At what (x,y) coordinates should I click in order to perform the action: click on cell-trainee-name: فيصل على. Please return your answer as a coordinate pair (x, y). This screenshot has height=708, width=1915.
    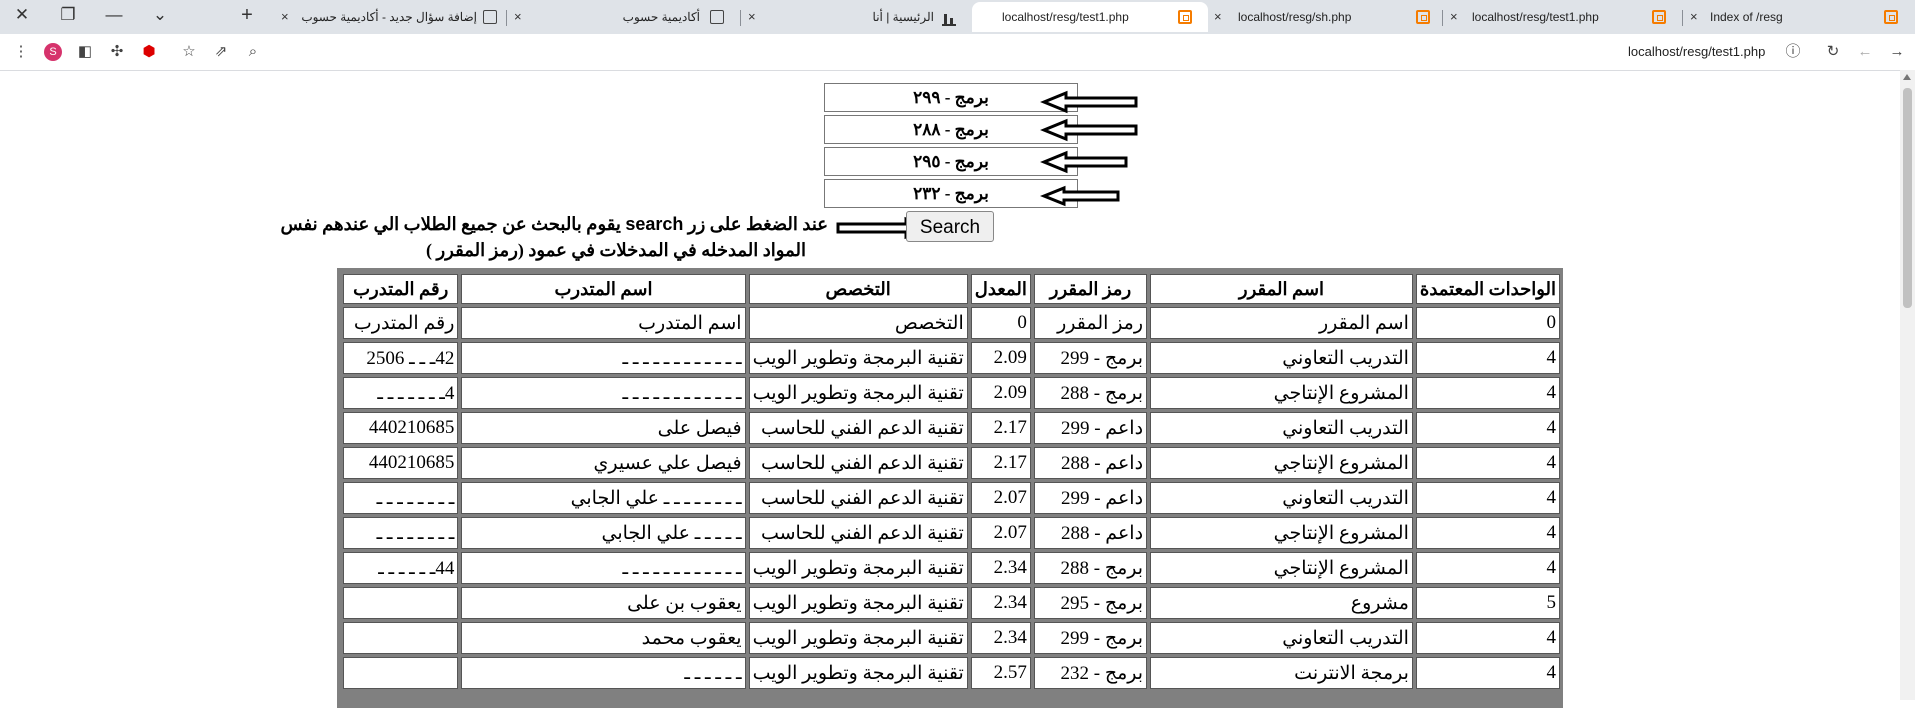
    Looking at the image, I should click on (603, 428).